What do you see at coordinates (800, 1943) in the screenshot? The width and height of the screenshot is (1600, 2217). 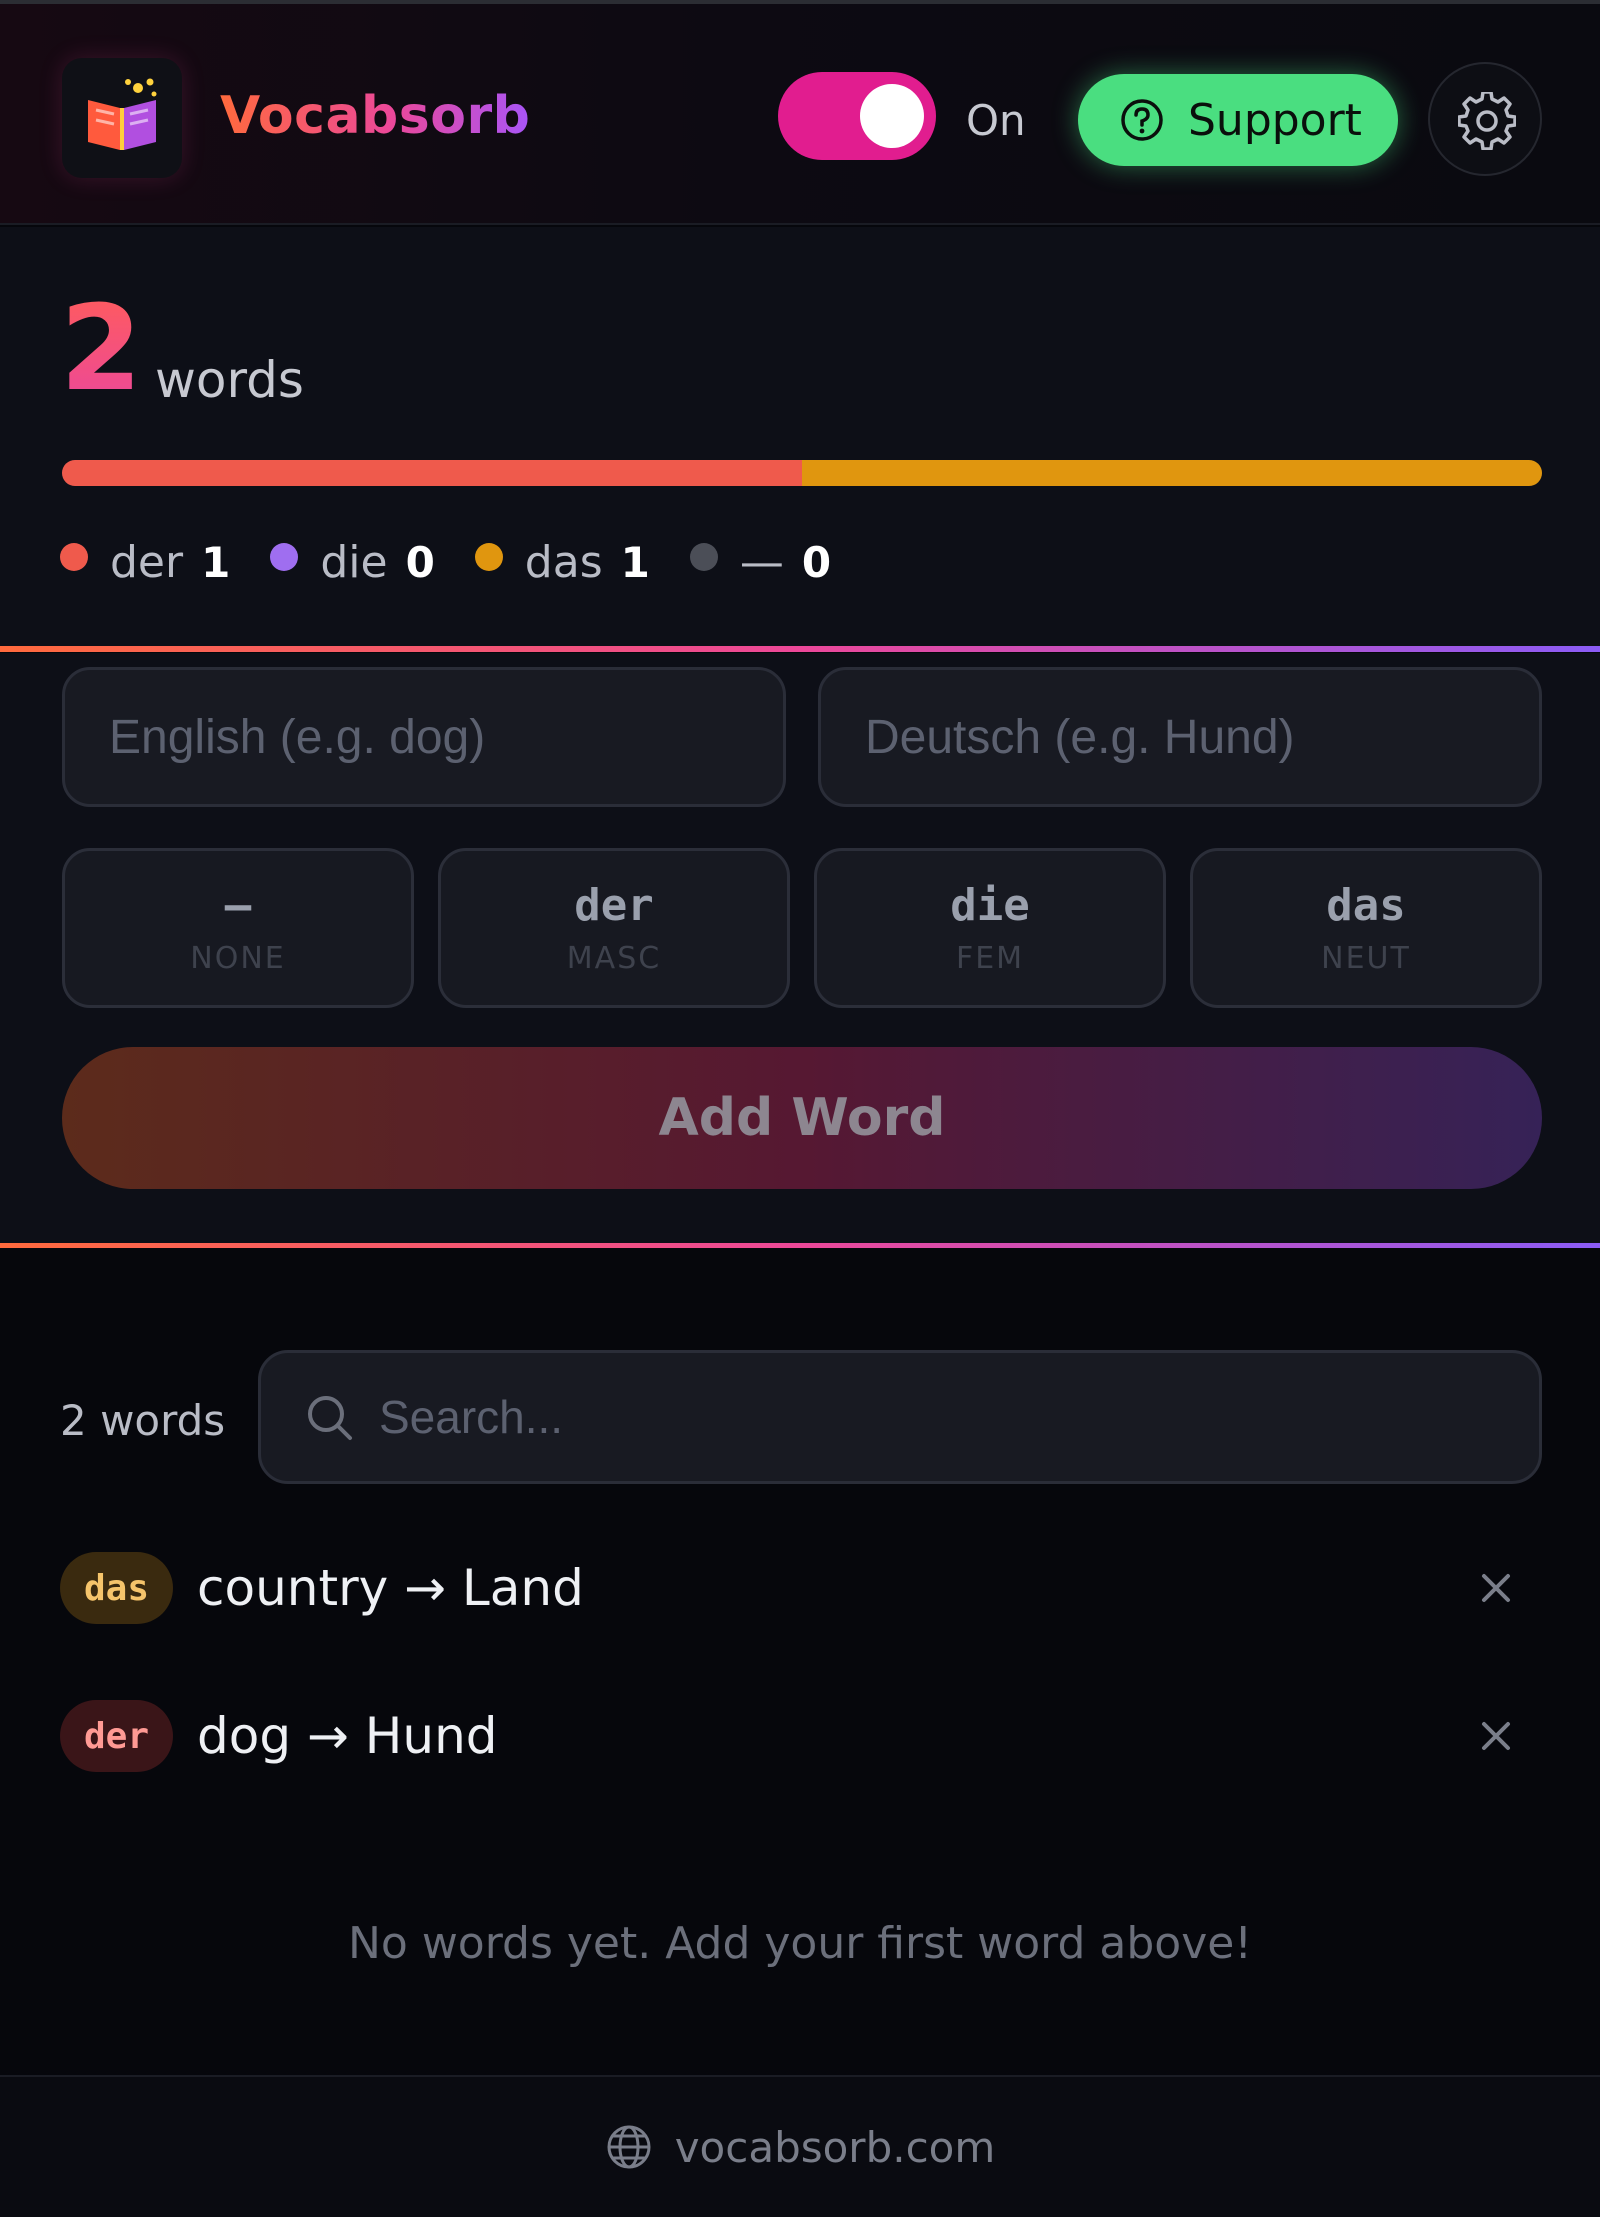 I see `empty-state-message: No words yet. Add your first word above!` at bounding box center [800, 1943].